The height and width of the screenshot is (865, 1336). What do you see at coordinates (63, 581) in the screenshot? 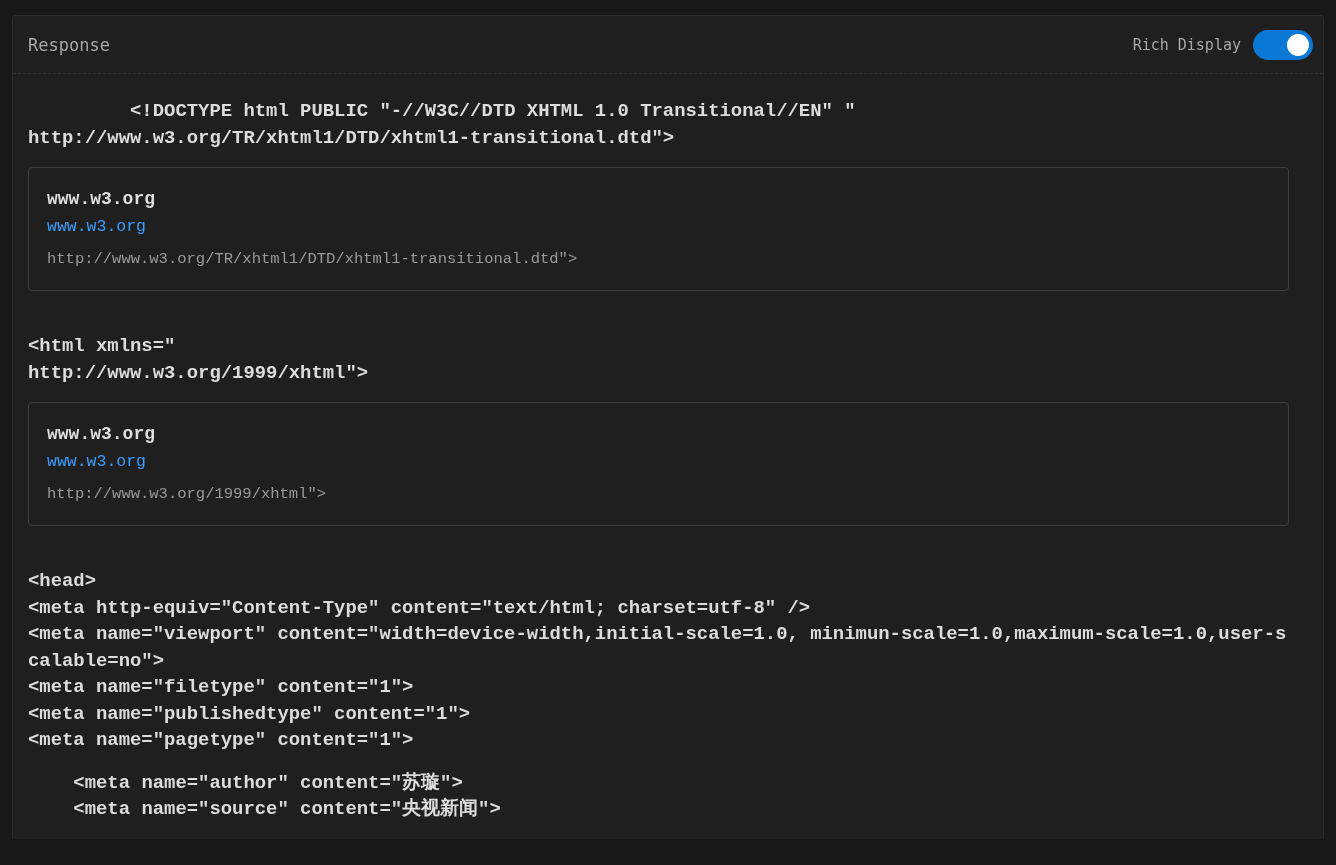
I see `code-line: <head>` at bounding box center [63, 581].